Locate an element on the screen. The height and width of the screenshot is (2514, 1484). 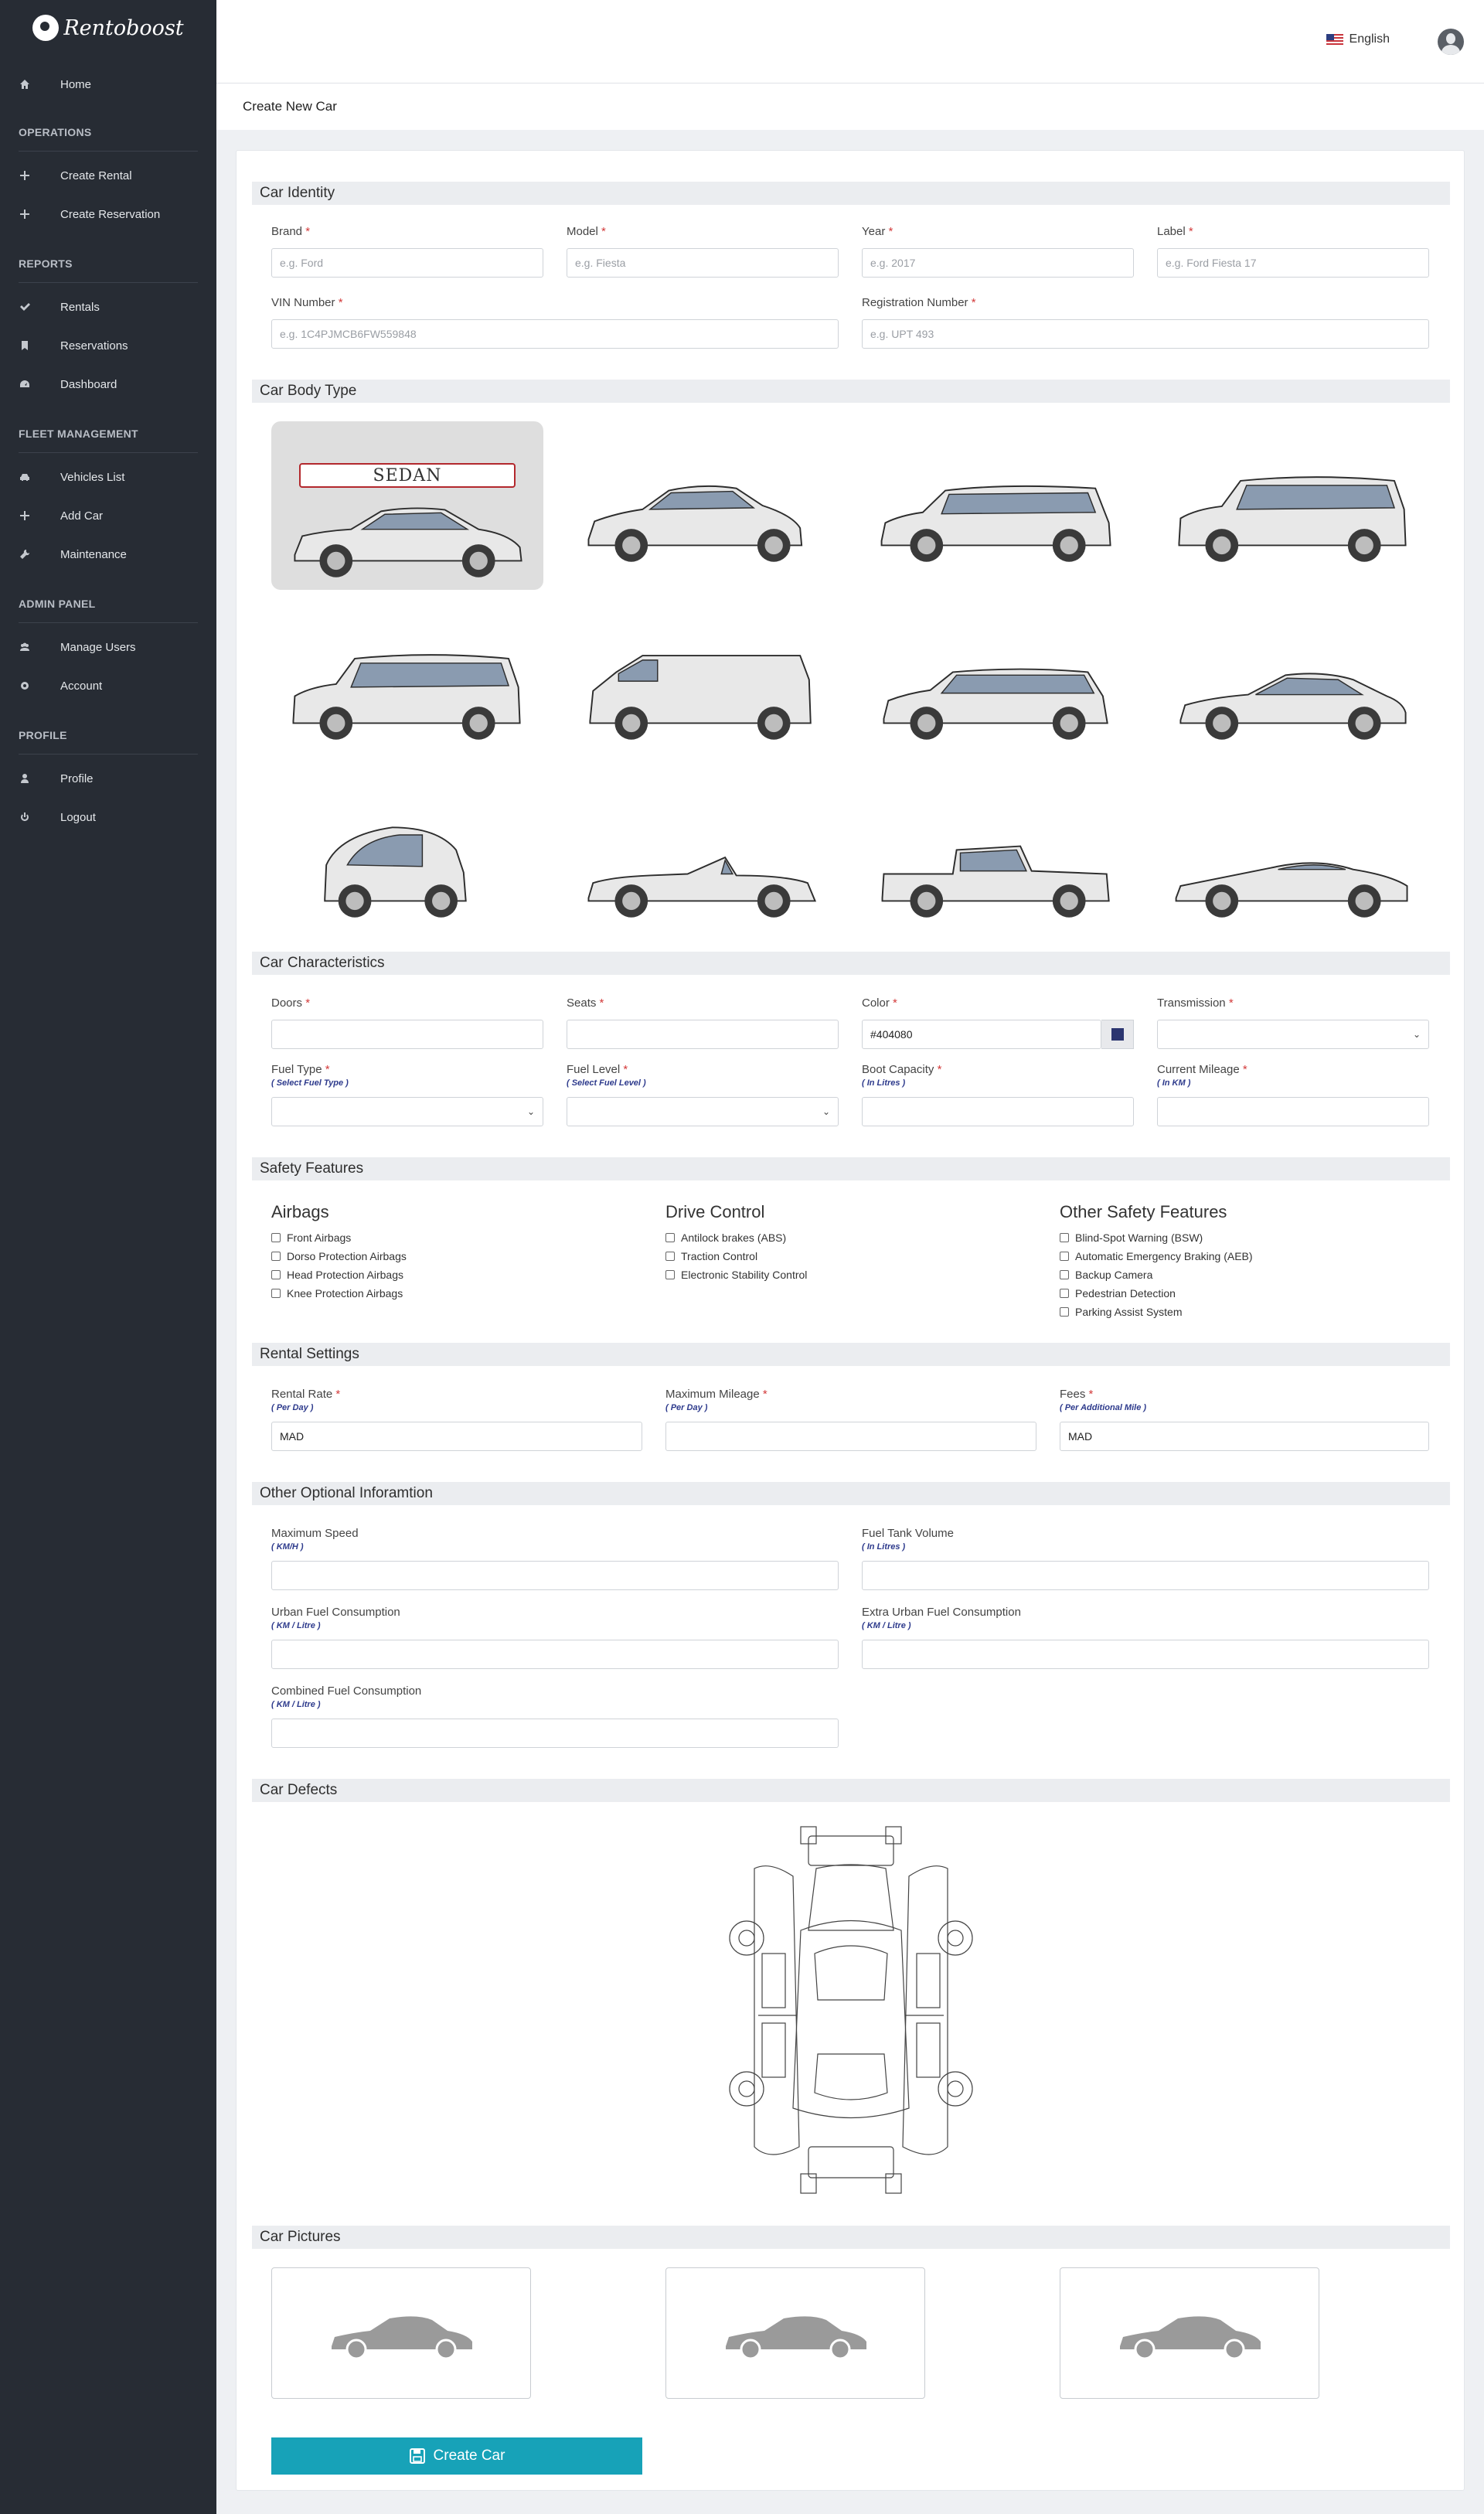
checkbox-label: Front Airbags is located at coordinates (319, 1237).